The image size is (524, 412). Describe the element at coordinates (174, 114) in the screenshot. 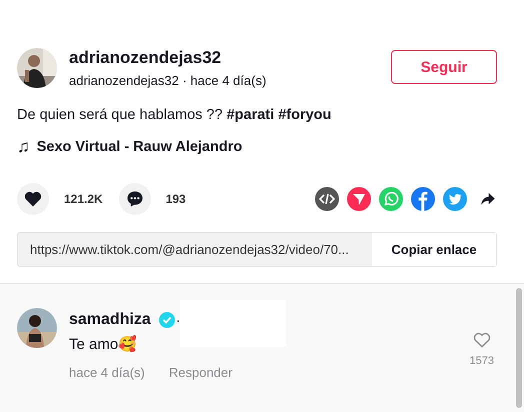

I see `caption: De quien será que hablamos ?? #parati #foryou` at that location.